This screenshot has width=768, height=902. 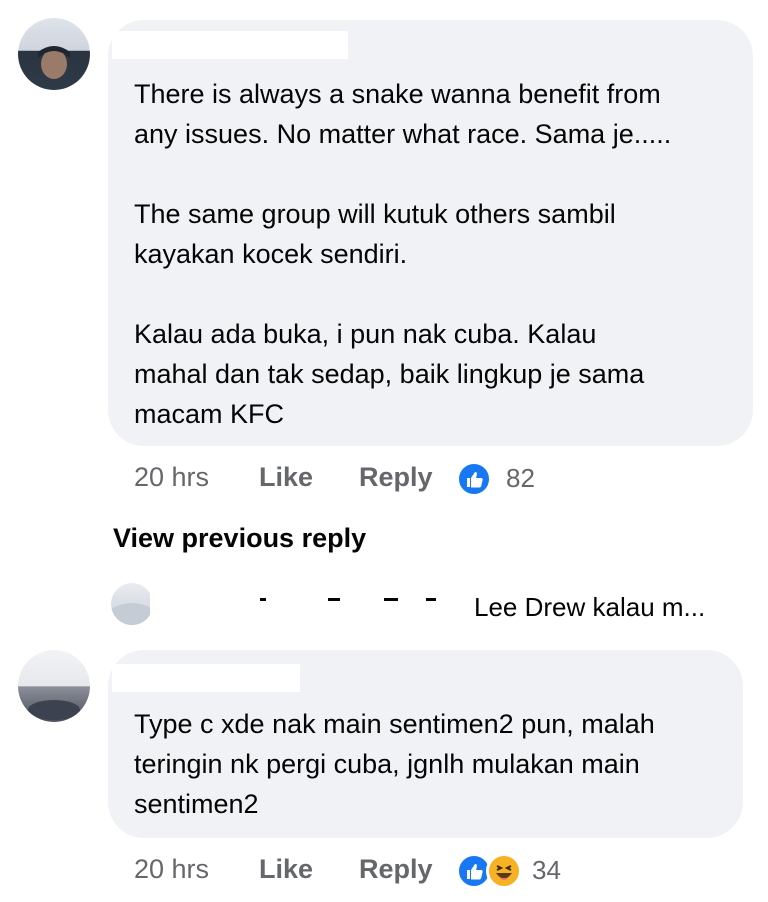 What do you see at coordinates (520, 478) in the screenshot?
I see `reaction-count: 82` at bounding box center [520, 478].